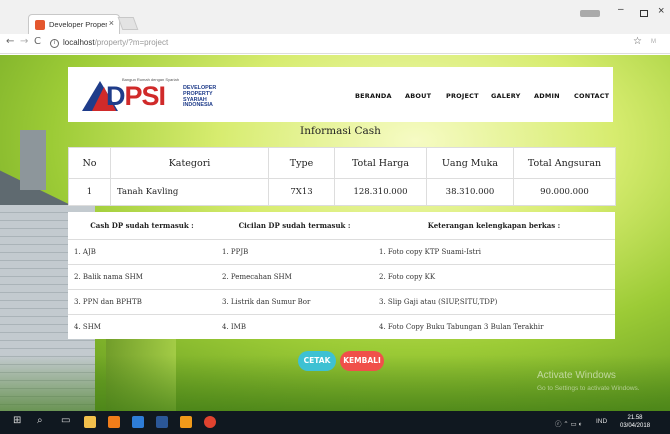 The height and width of the screenshot is (434, 670). Describe the element at coordinates (301, 163) in the screenshot. I see `column-header: Type` at that location.